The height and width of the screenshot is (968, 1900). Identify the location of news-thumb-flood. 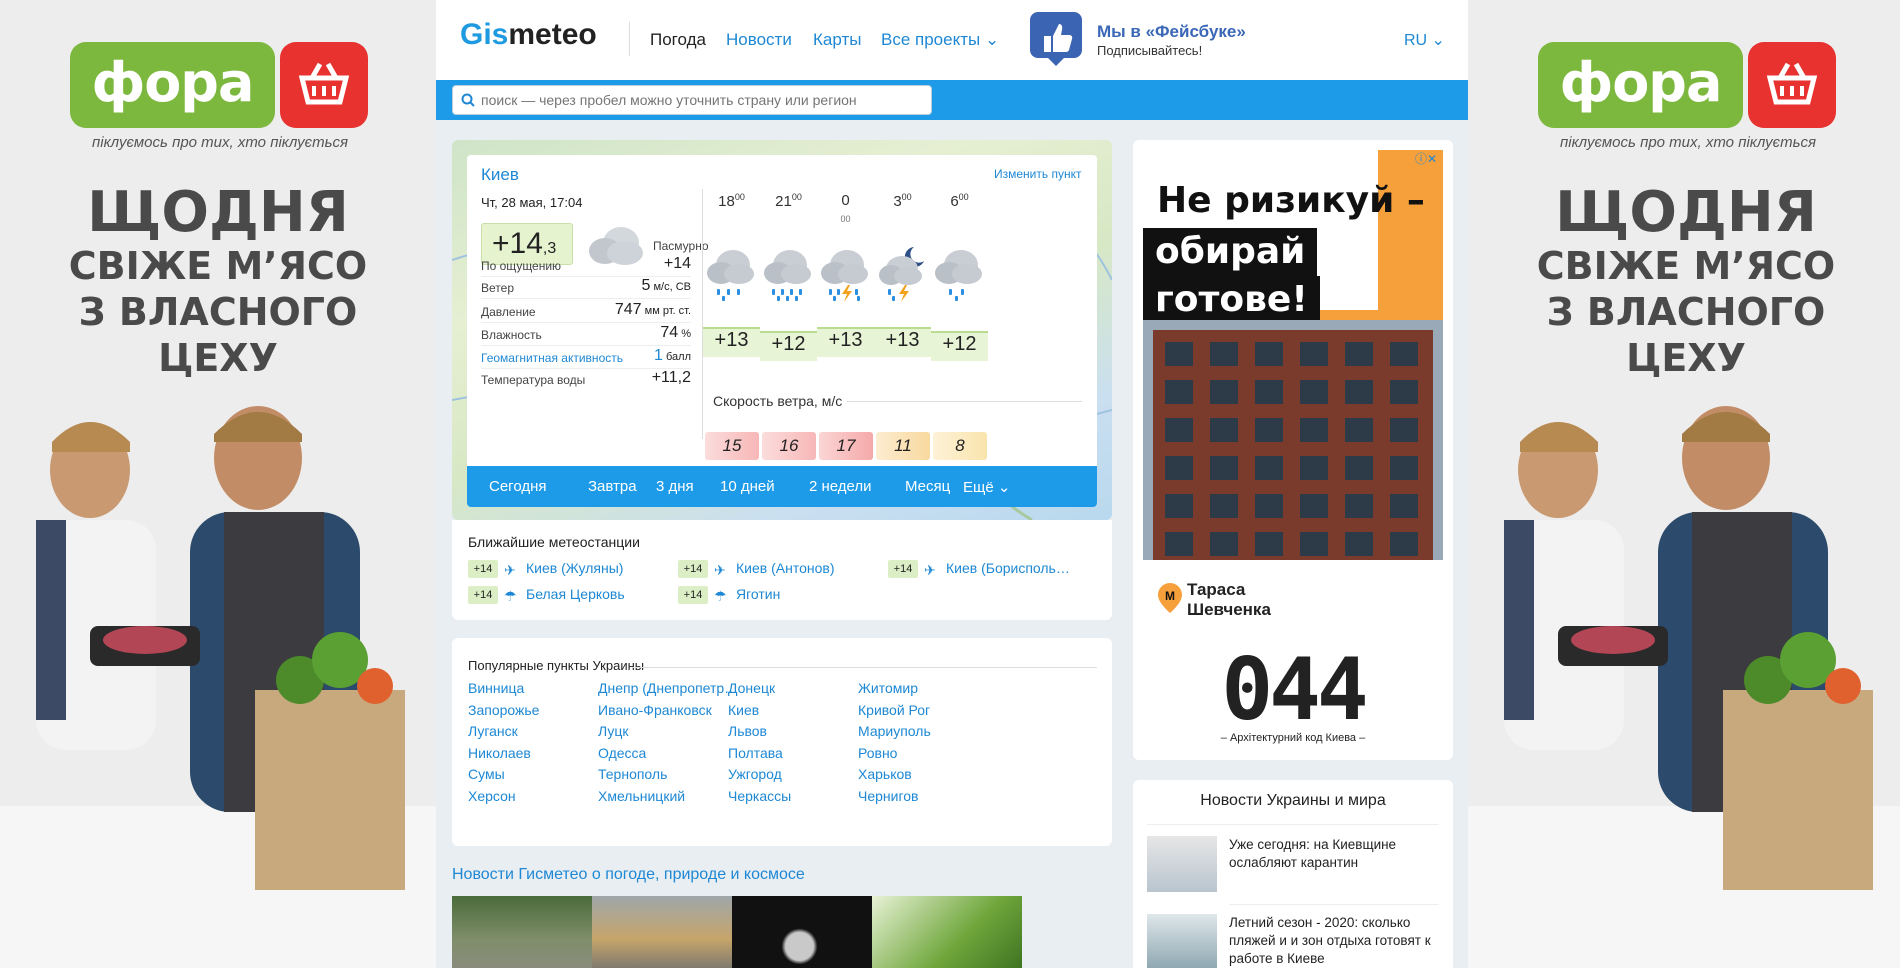
(527, 932).